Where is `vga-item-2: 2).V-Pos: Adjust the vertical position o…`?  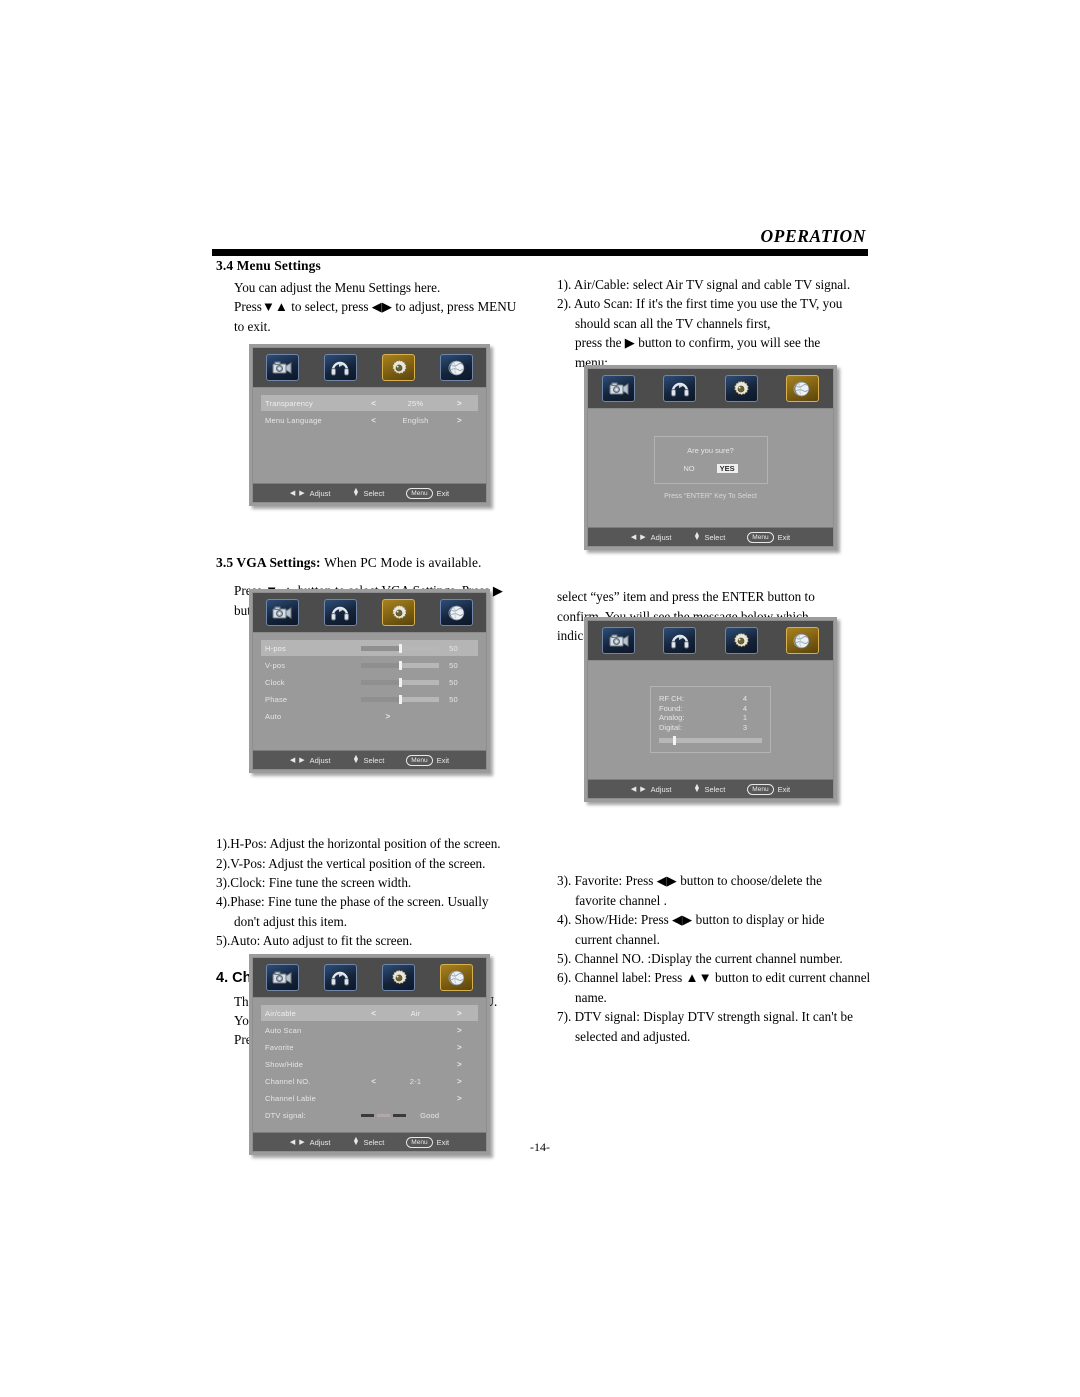
vga-item-2: 2).V-Pos: Adjust the vertical position o… is located at coordinates (351, 863).